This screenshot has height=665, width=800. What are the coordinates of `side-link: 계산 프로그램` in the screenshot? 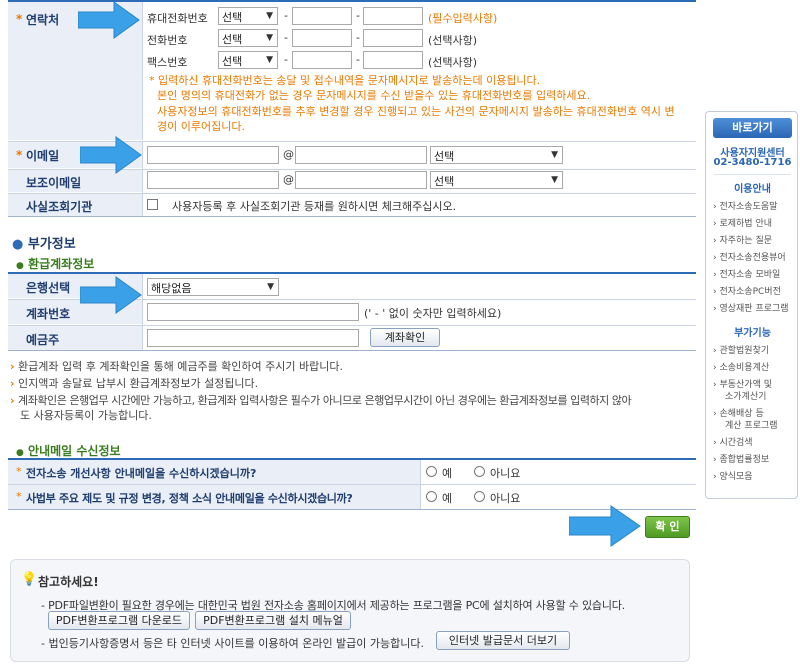 It's located at (751, 426).